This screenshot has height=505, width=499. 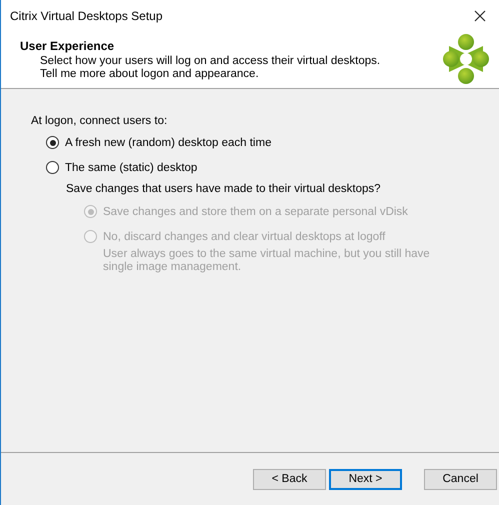 I want to click on option-label: No, discard changes and clear virtual desktops at logoff, so click(x=244, y=236).